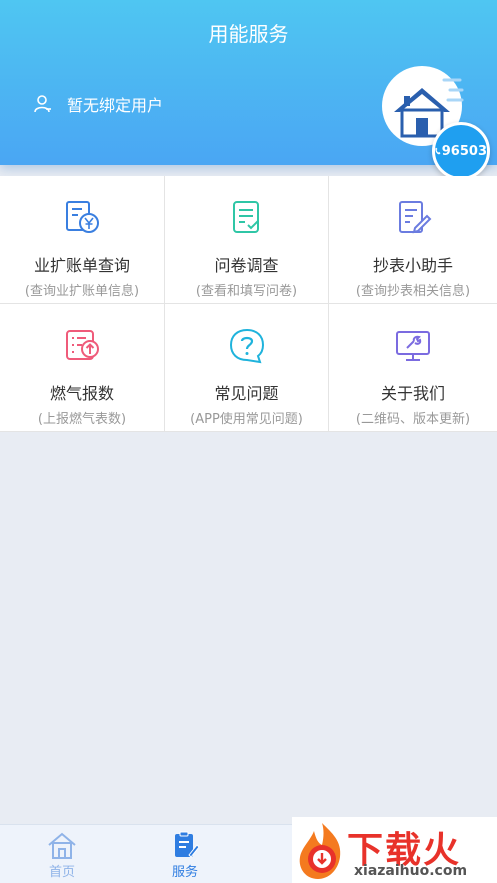 The width and height of the screenshot is (497, 883). Describe the element at coordinates (412, 393) in the screenshot. I see `tile-title: 关于我们` at that location.